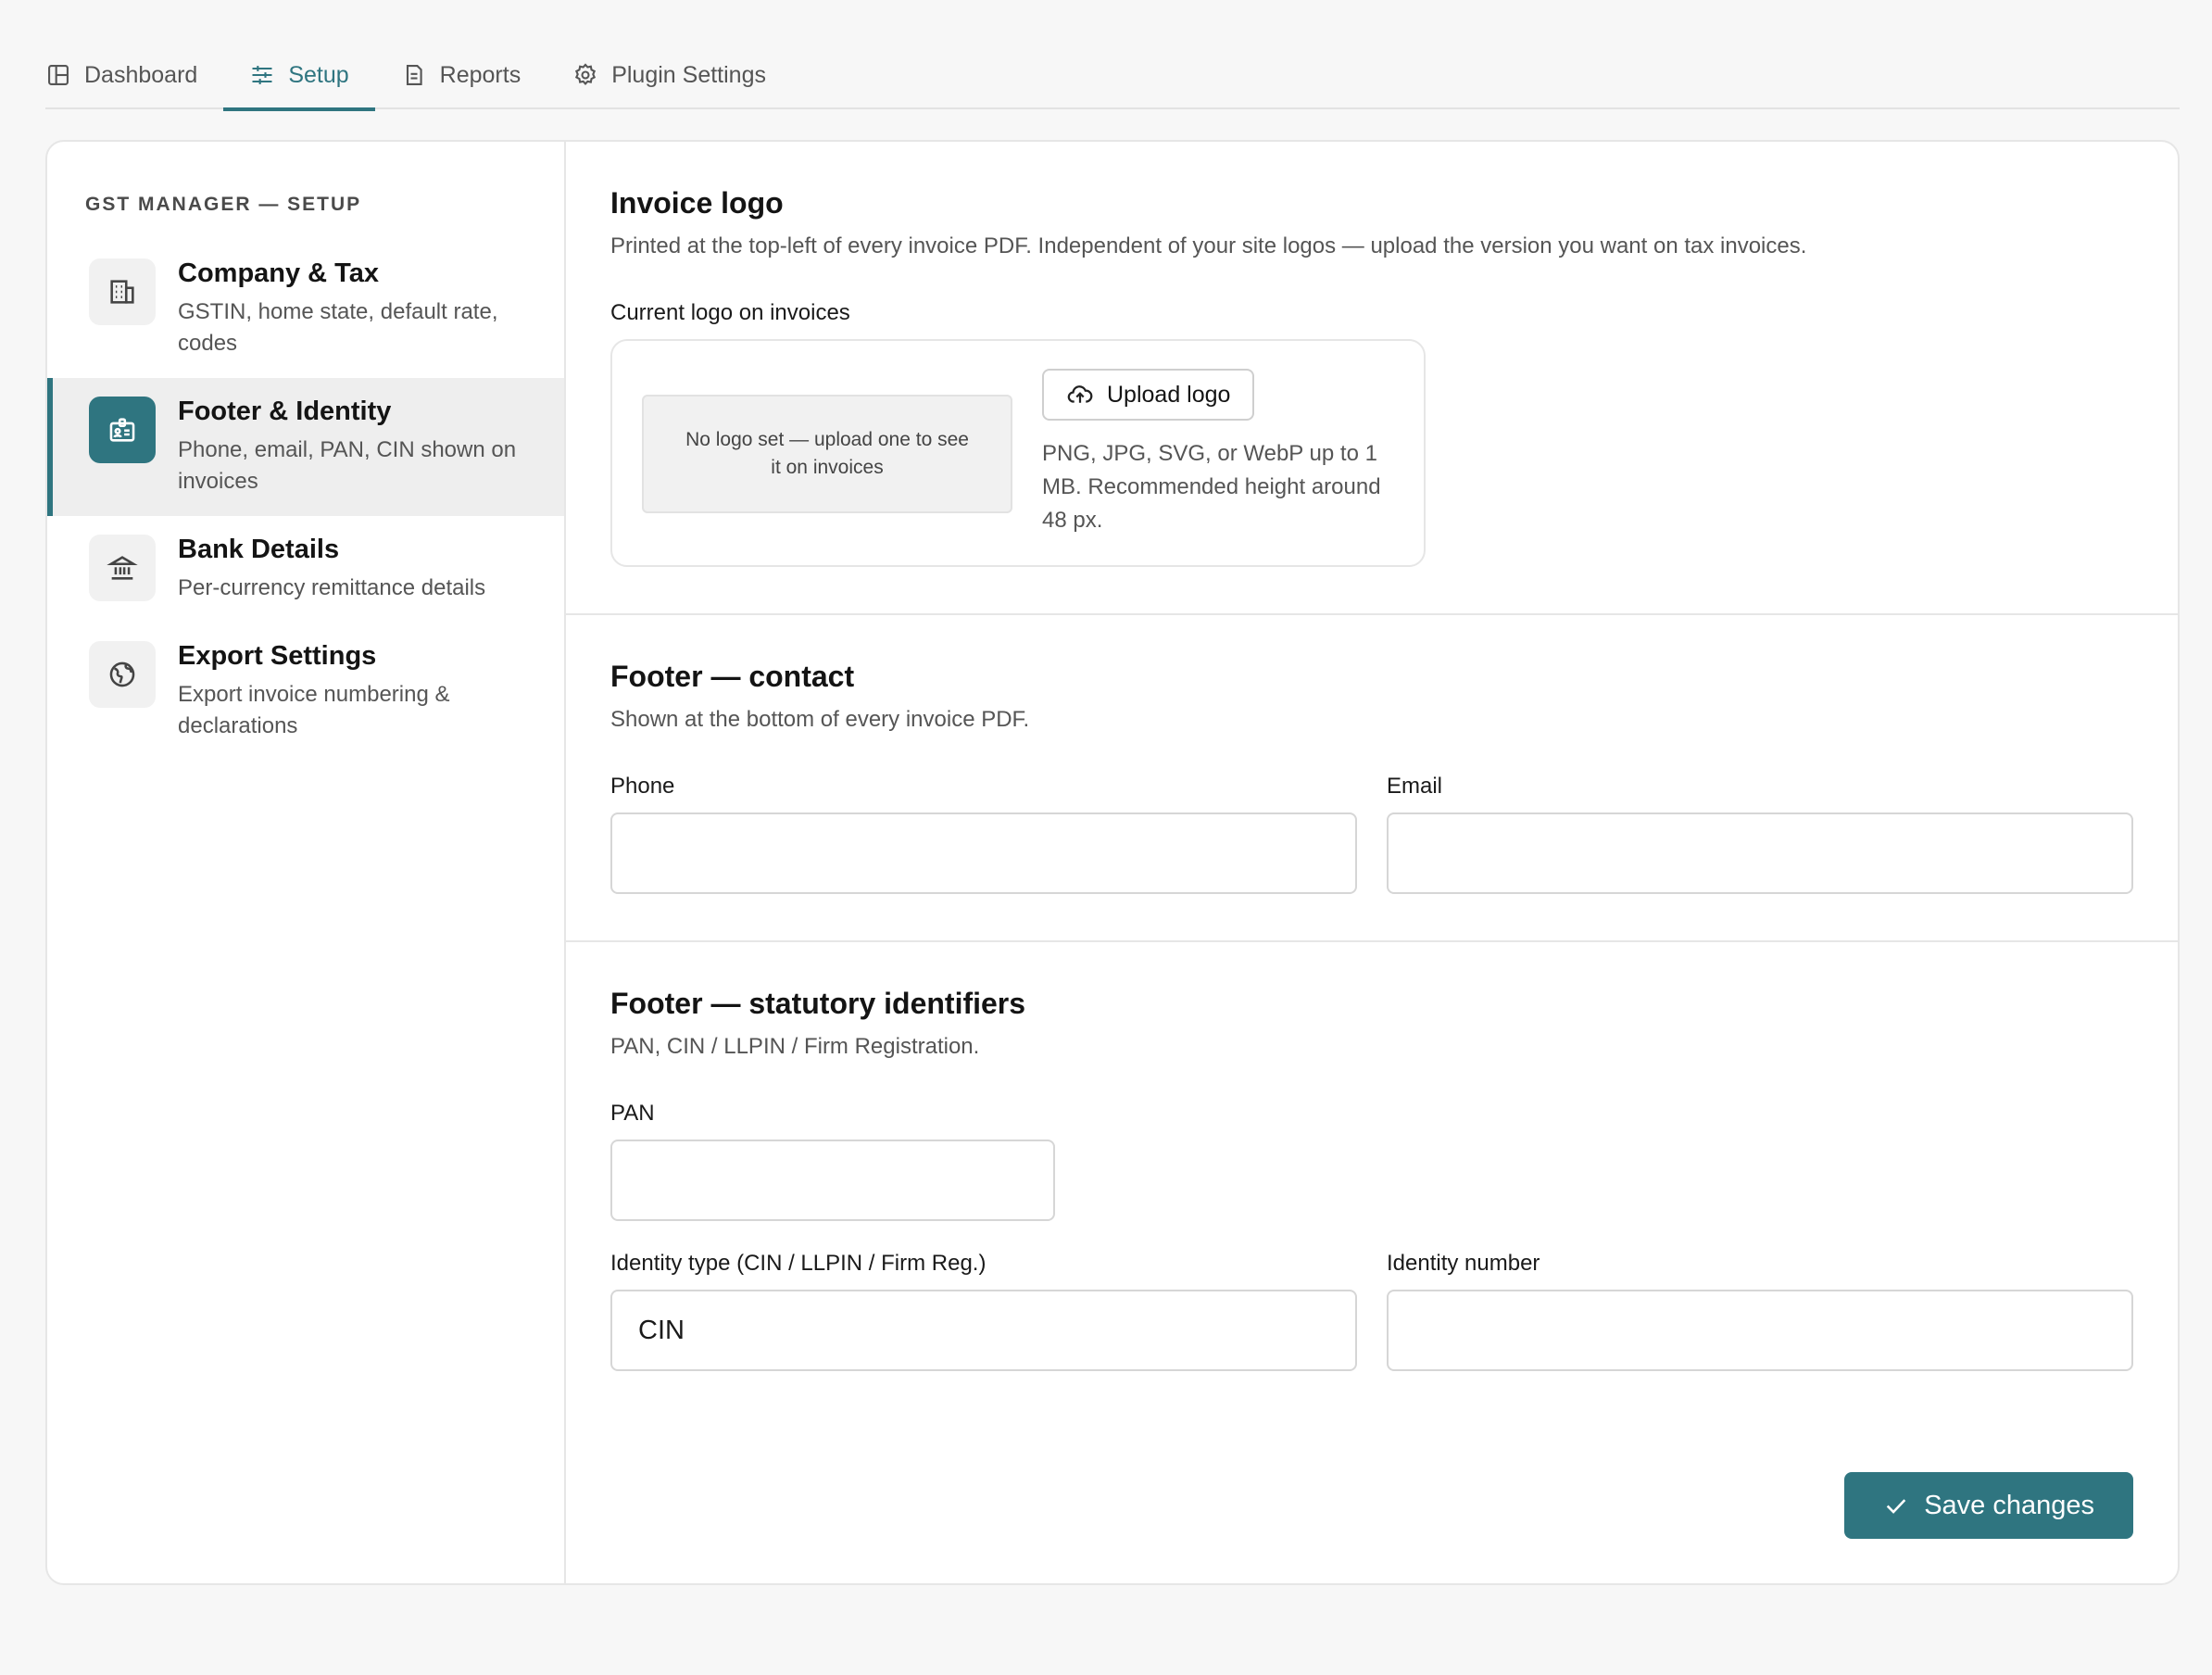  I want to click on document-icon, so click(414, 75).